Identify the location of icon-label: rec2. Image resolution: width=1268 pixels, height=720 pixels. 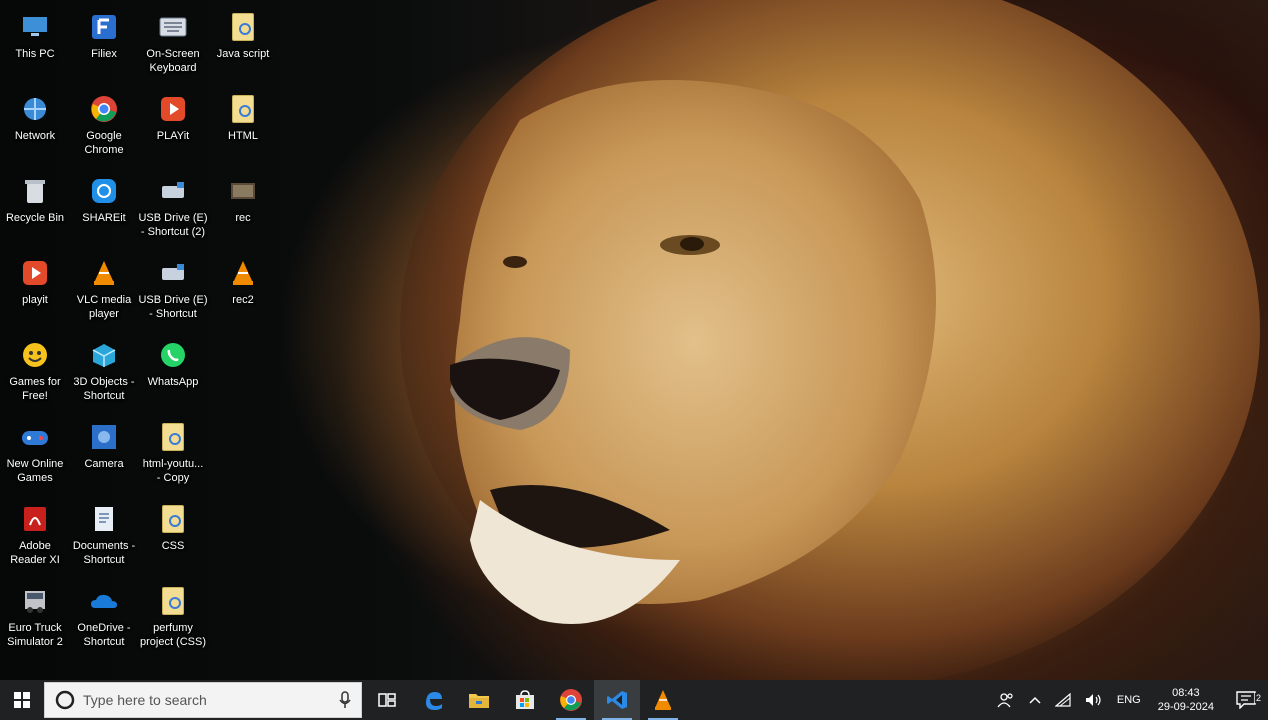
(243, 300).